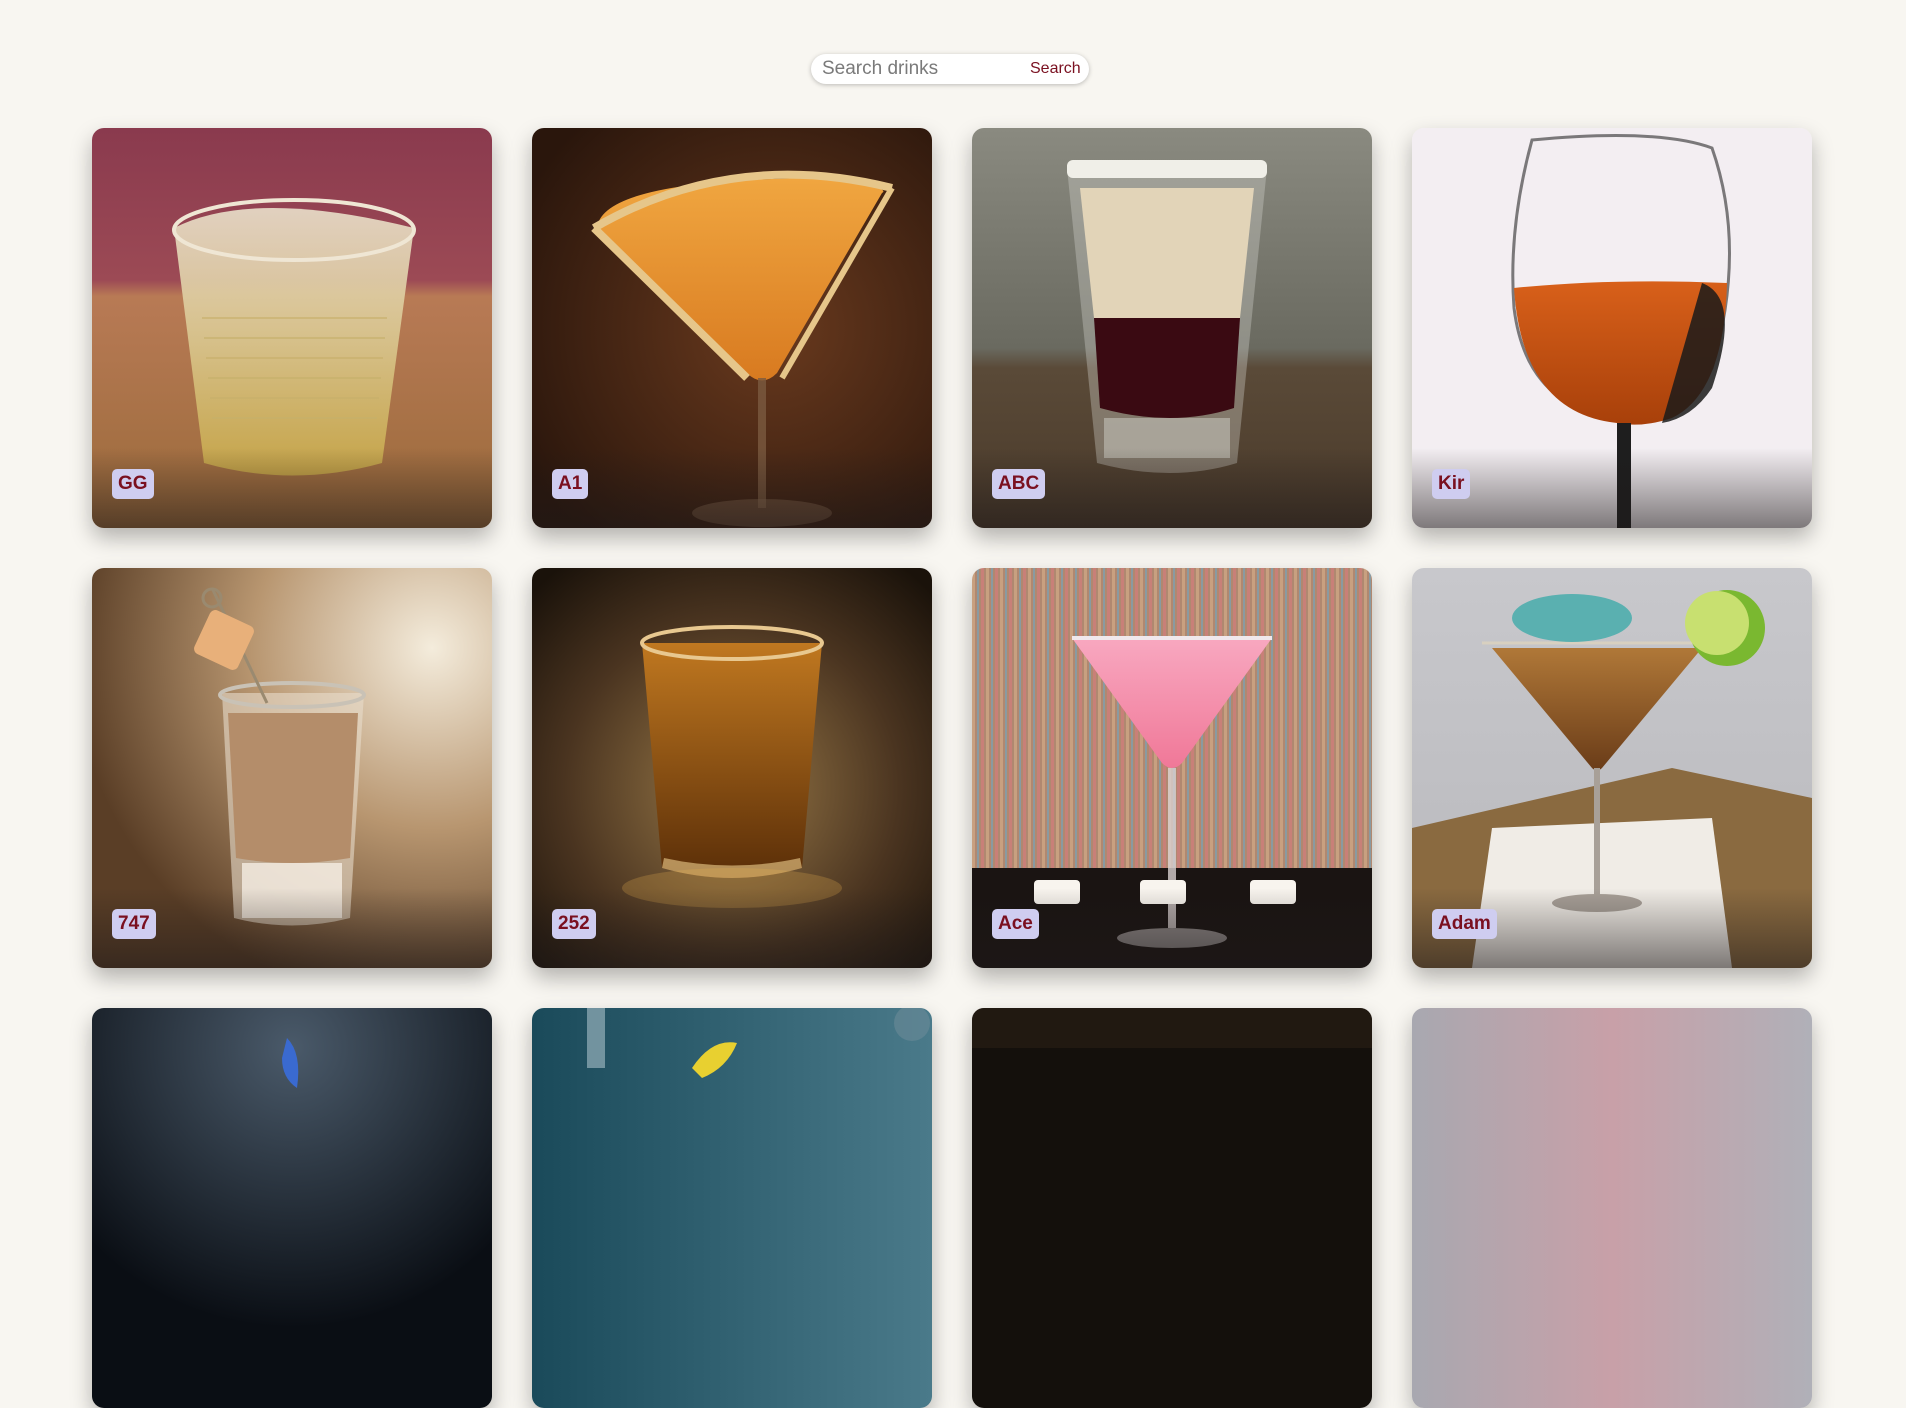 This screenshot has width=1906, height=1408. Describe the element at coordinates (292, 768) in the screenshot. I see `drink-card: 747` at that location.